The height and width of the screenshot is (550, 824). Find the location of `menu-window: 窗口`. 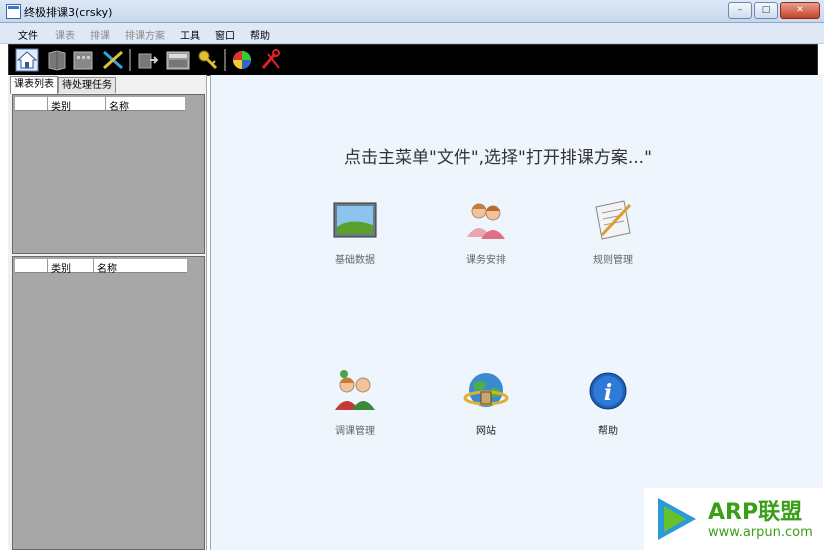

menu-window: 窗口 is located at coordinates (225, 34).